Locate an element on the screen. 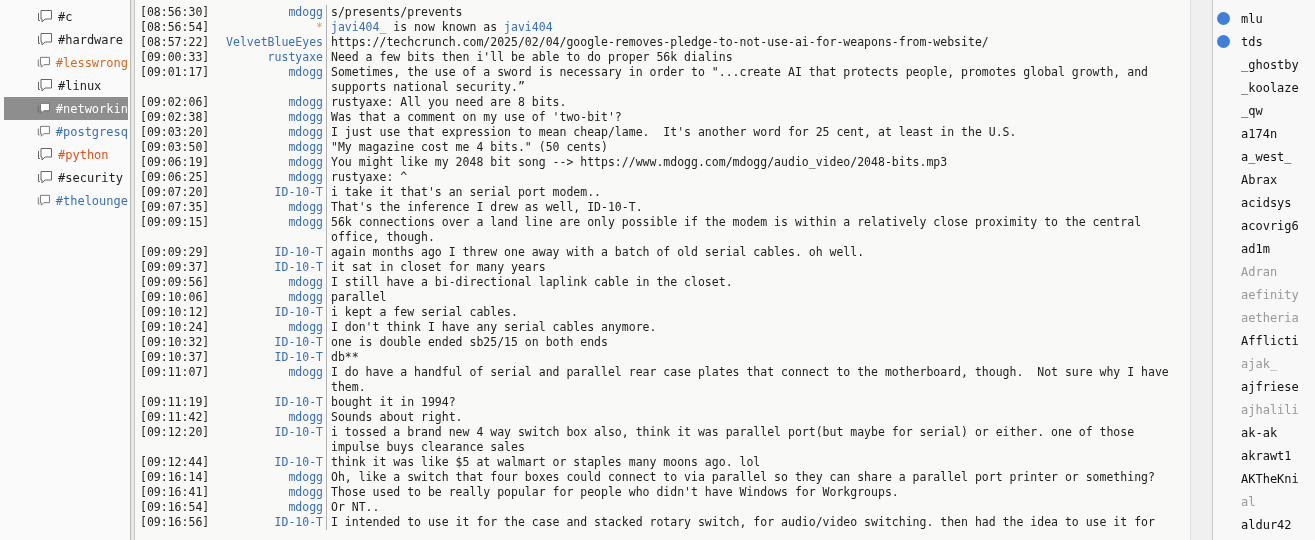 The image size is (1315, 540). timestamp: [09:03:50] is located at coordinates (175, 147).